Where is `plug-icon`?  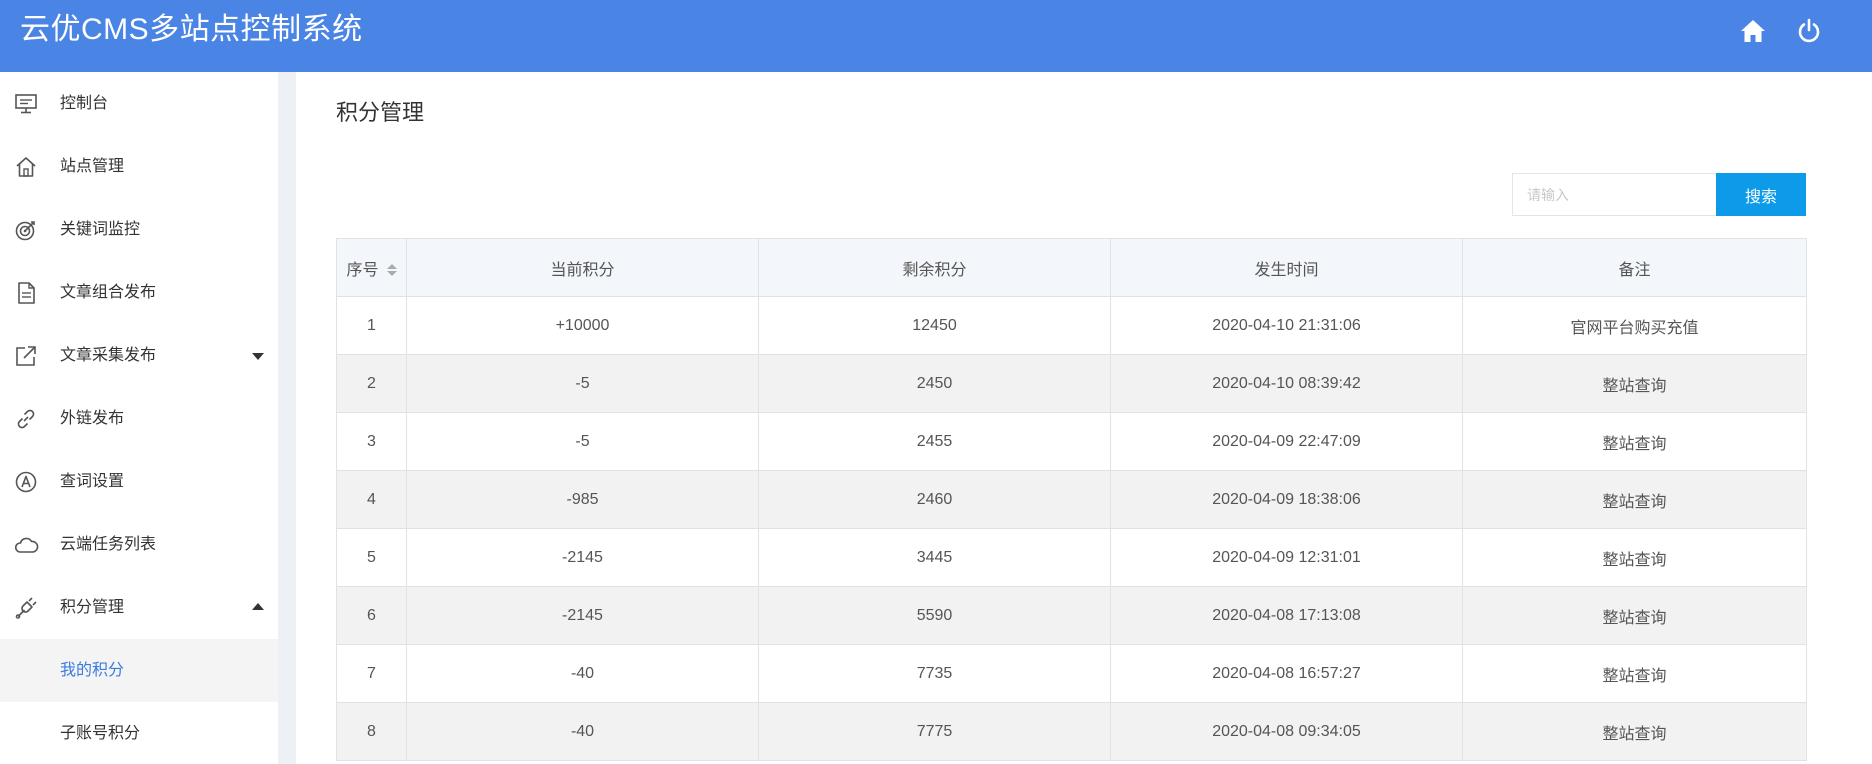
plug-icon is located at coordinates (27, 608).